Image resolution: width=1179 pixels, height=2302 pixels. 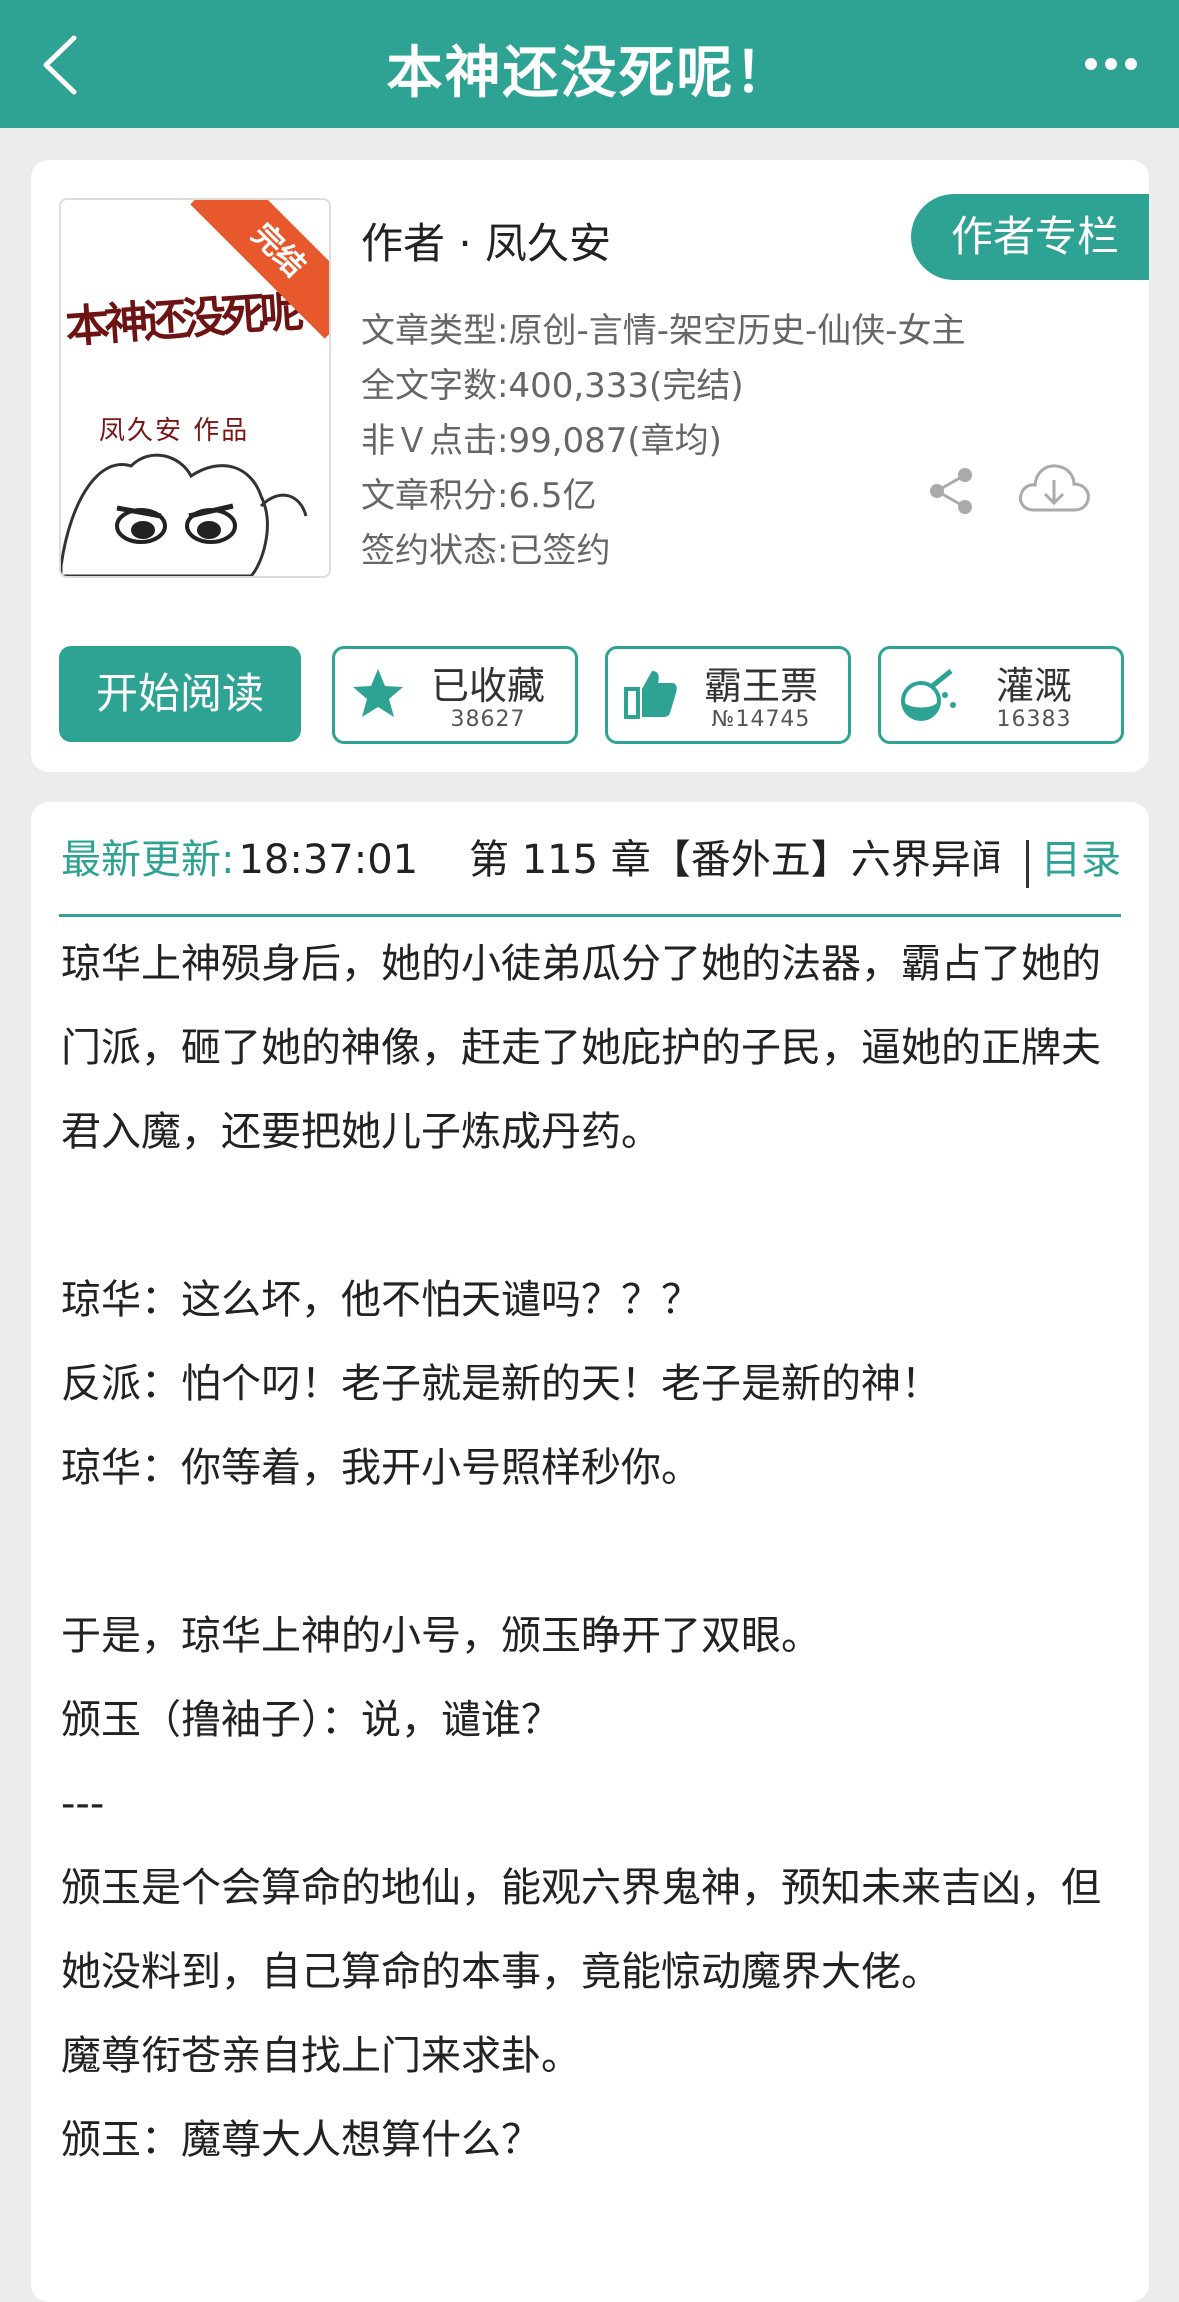 What do you see at coordinates (590, 915) in the screenshot?
I see `divider` at bounding box center [590, 915].